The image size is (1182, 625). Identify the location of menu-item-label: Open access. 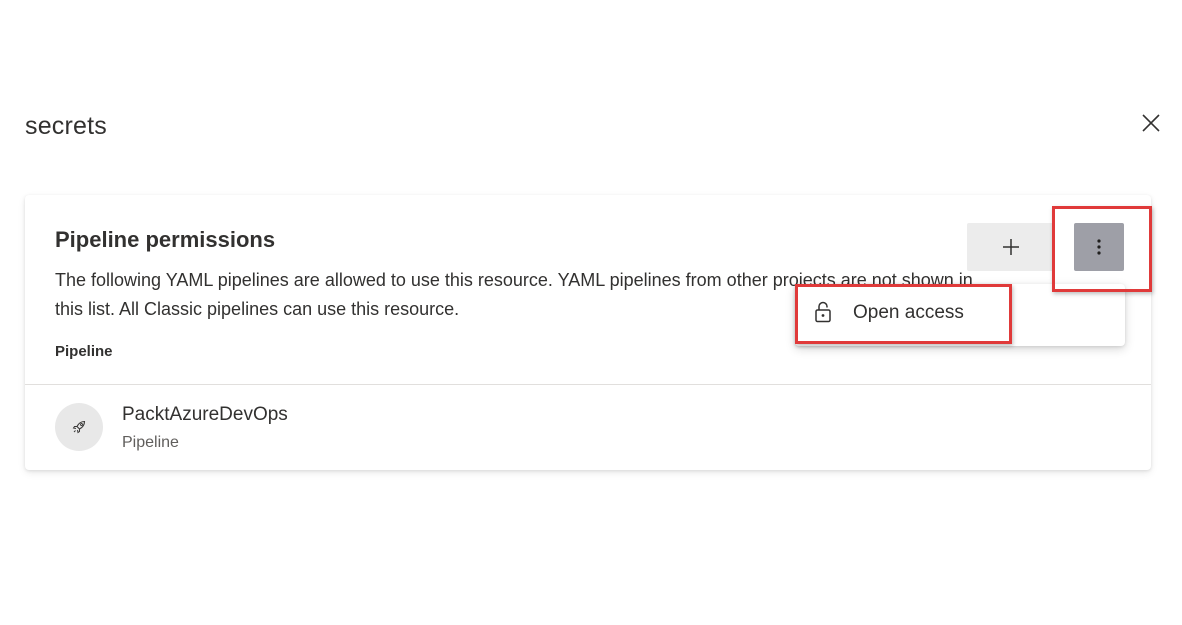
(908, 312).